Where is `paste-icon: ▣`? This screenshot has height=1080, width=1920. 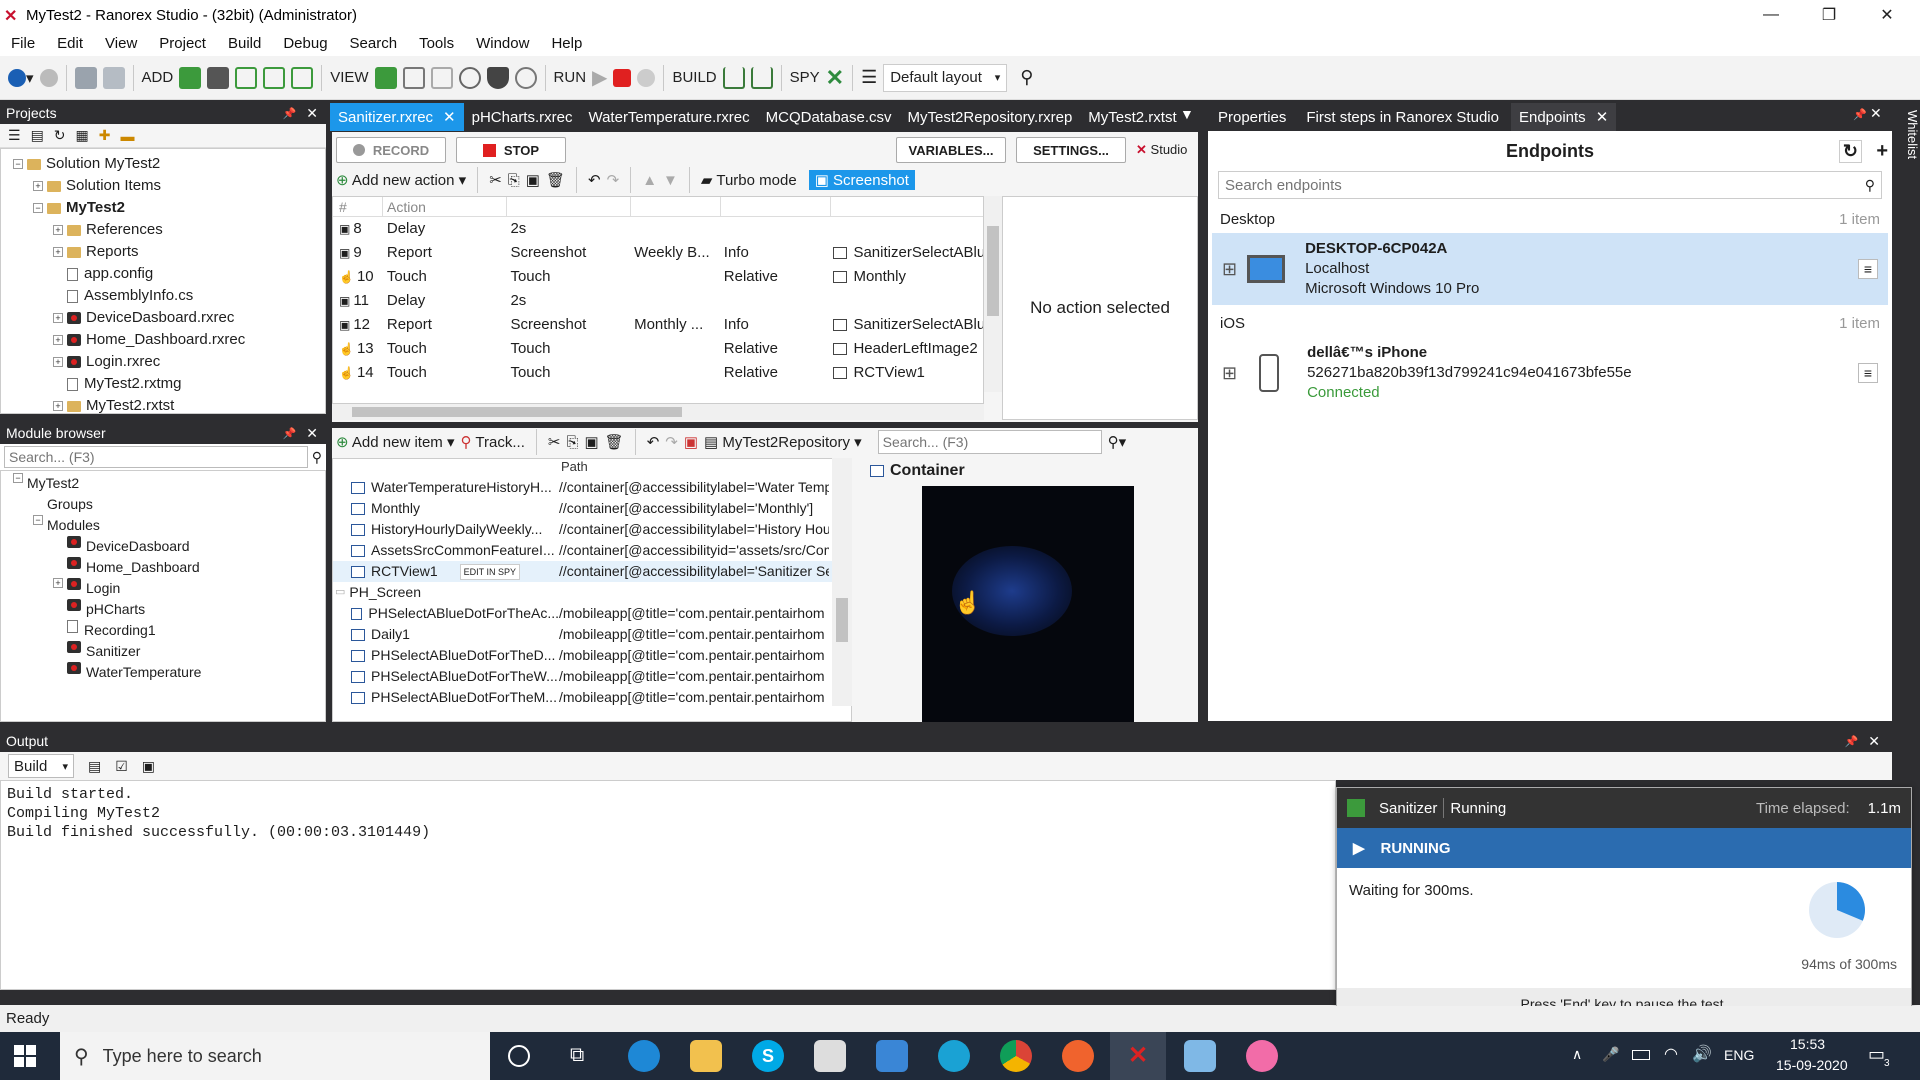 paste-icon: ▣ is located at coordinates (533, 180).